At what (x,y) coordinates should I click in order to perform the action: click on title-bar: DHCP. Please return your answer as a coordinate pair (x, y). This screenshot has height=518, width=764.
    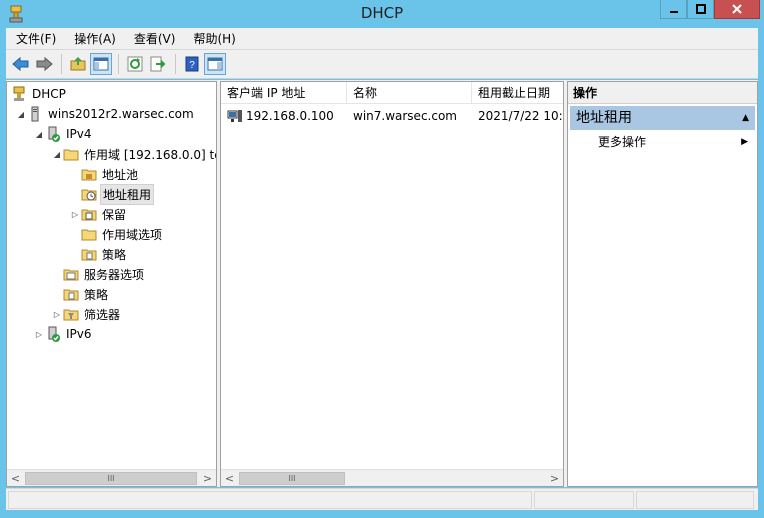
    Looking at the image, I should click on (382, 14).